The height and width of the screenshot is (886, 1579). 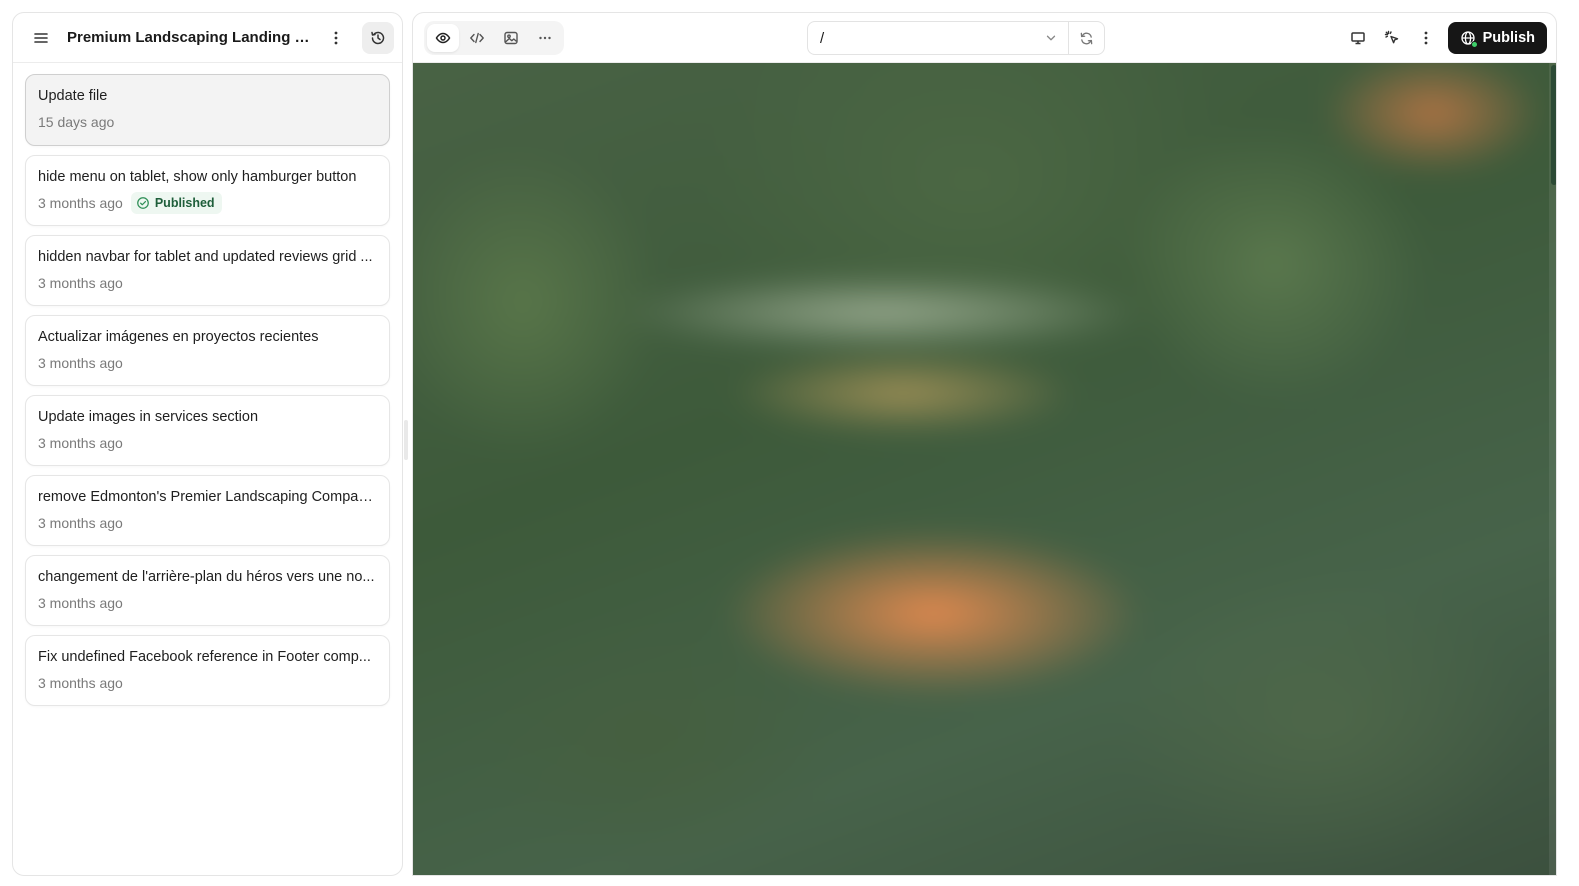 What do you see at coordinates (443, 37) in the screenshot?
I see `eye-icon` at bounding box center [443, 37].